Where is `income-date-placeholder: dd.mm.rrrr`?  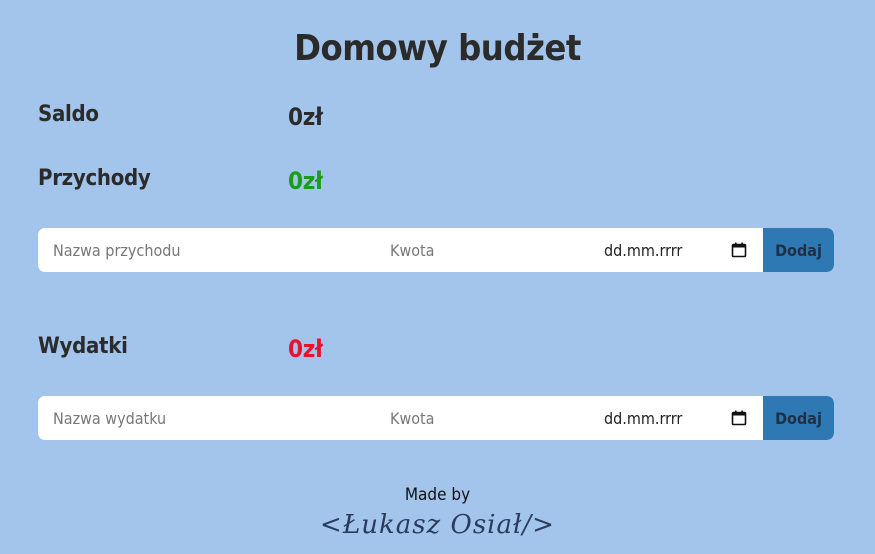
income-date-placeholder: dd.mm.rrrr is located at coordinates (643, 250).